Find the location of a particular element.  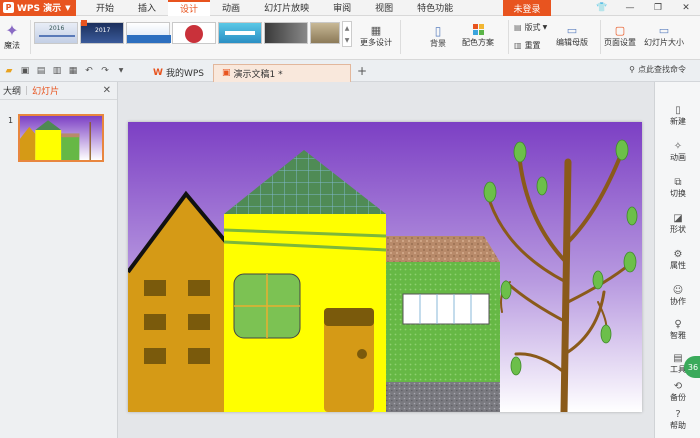

tab-presentation-1: ▣ 演示文稿1 * is located at coordinates (281, 72).